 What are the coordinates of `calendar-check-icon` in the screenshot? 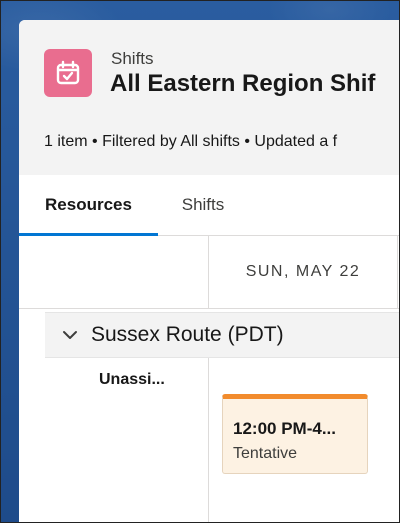 It's located at (68, 73).